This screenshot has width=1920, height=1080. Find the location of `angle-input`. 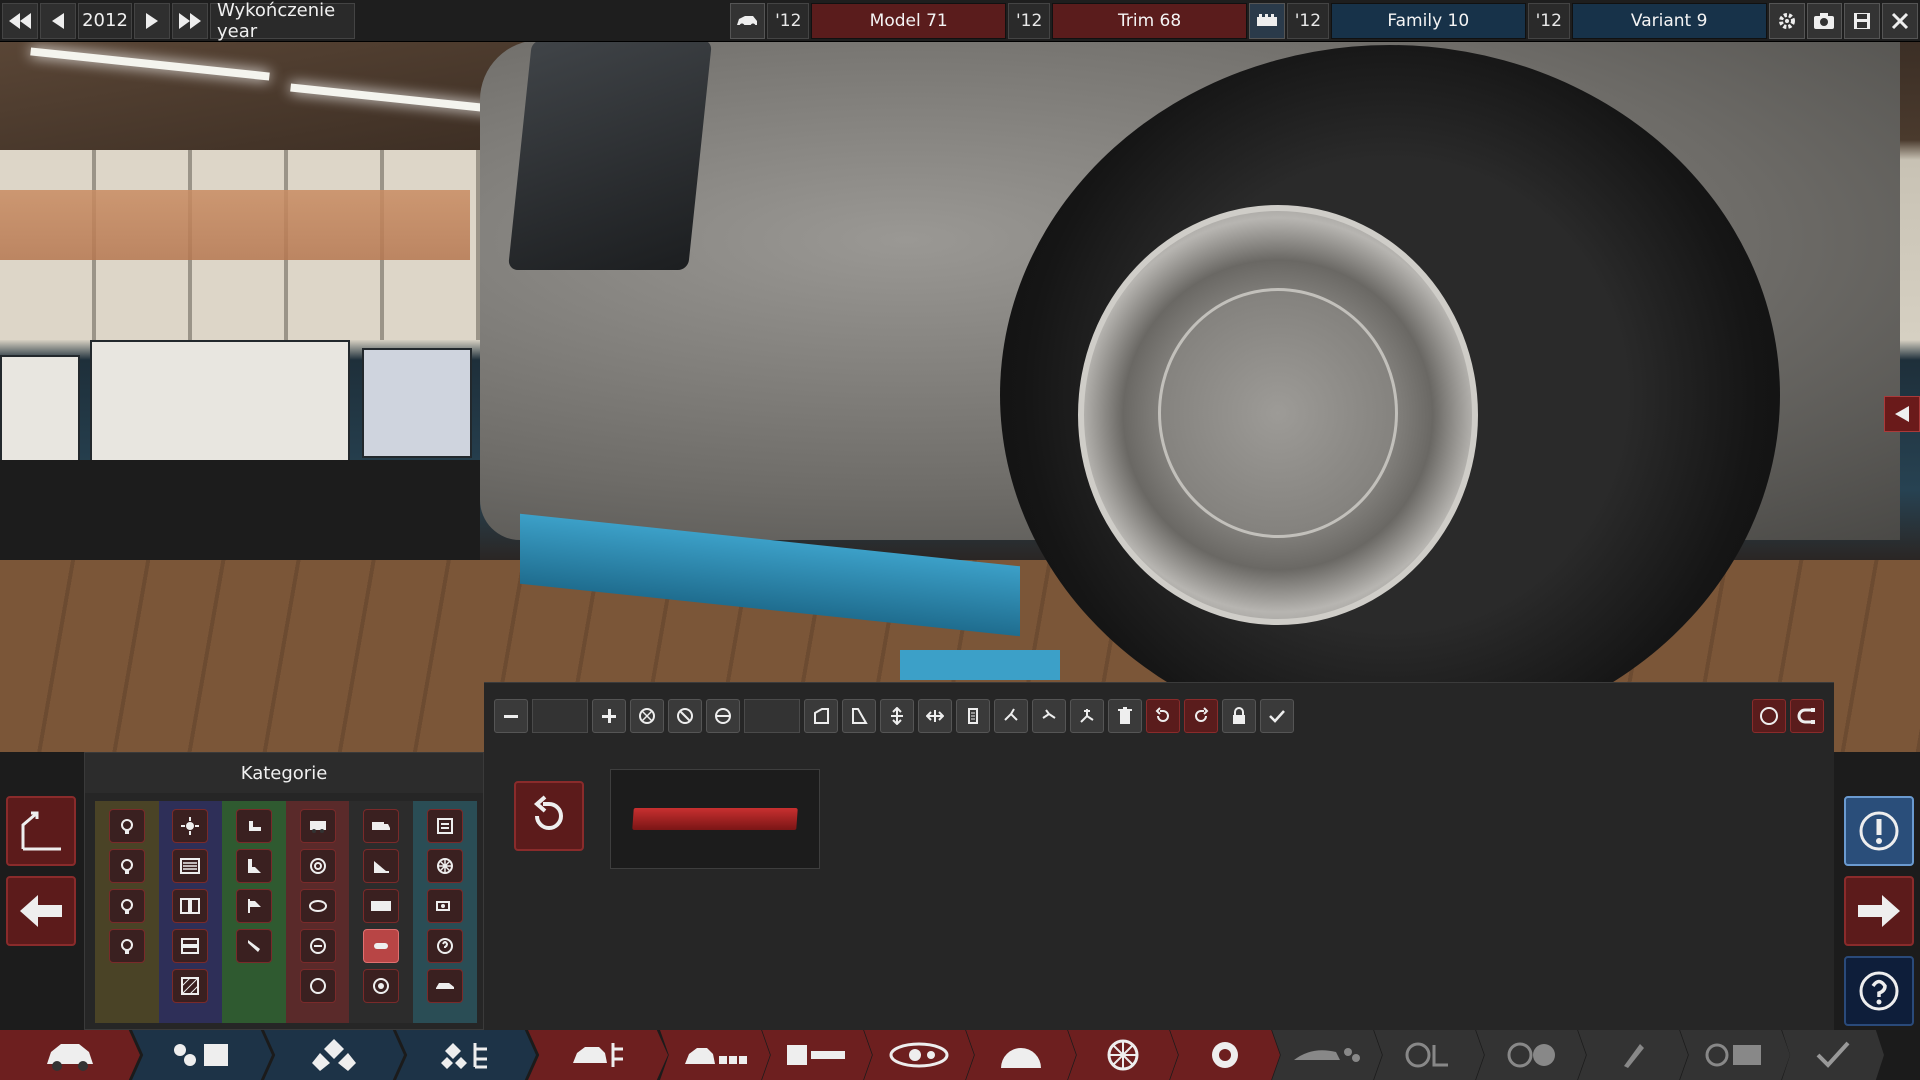

angle-input is located at coordinates (772, 716).